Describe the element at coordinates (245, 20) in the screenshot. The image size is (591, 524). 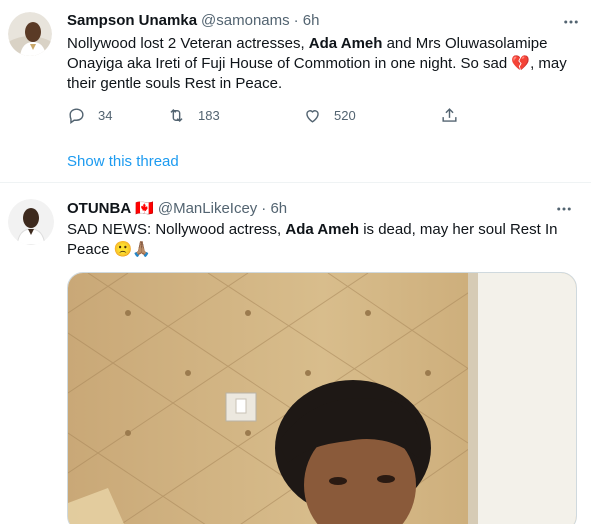
I see `author-handle: @samonams` at that location.